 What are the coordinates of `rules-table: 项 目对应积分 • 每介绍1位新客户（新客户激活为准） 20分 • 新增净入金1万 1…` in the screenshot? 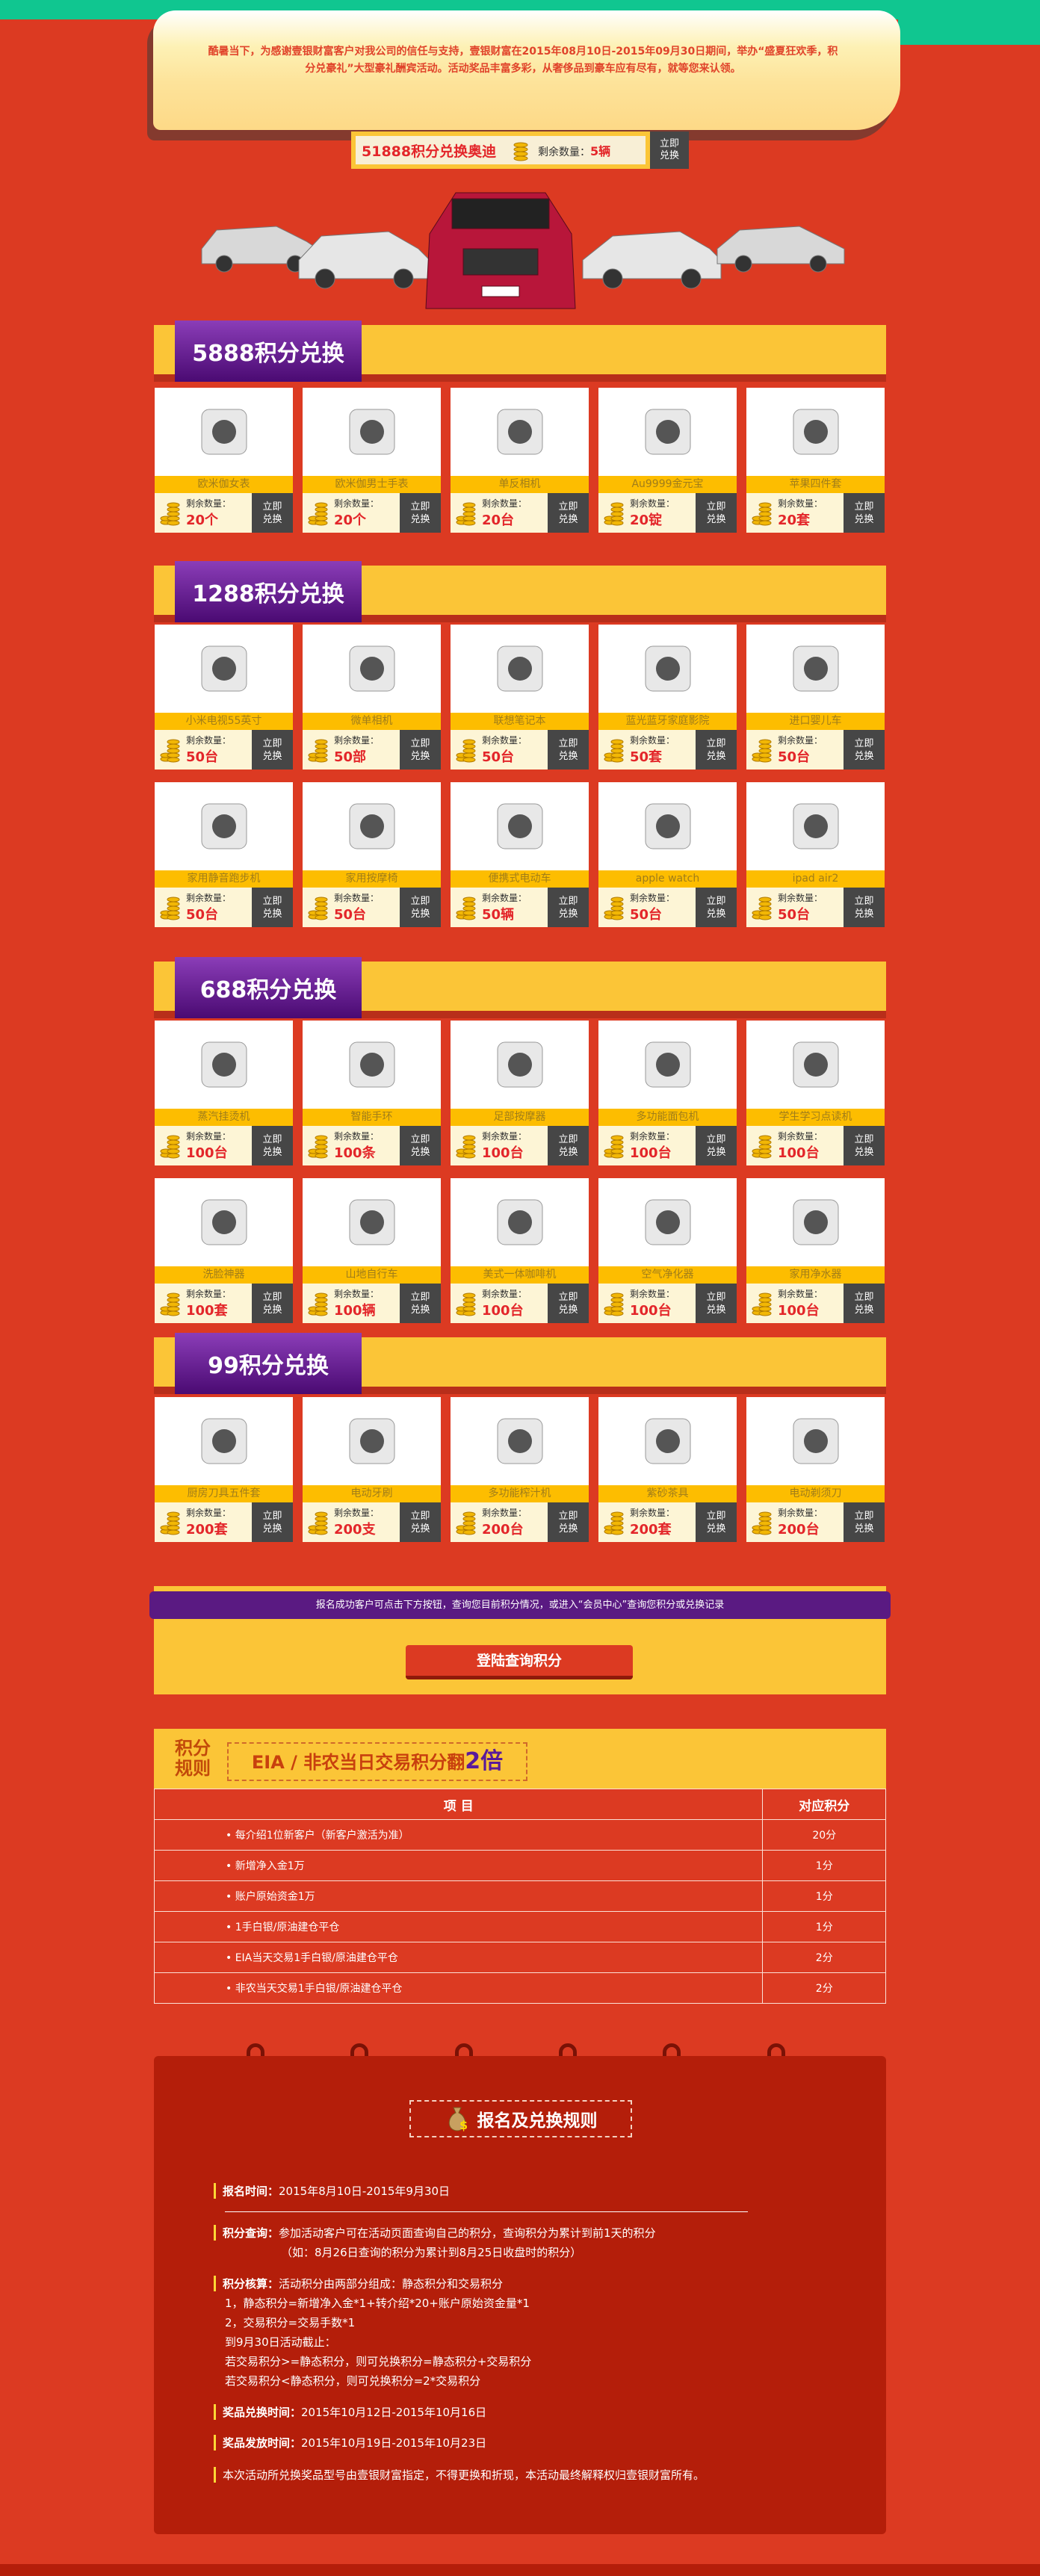 It's located at (519, 1896).